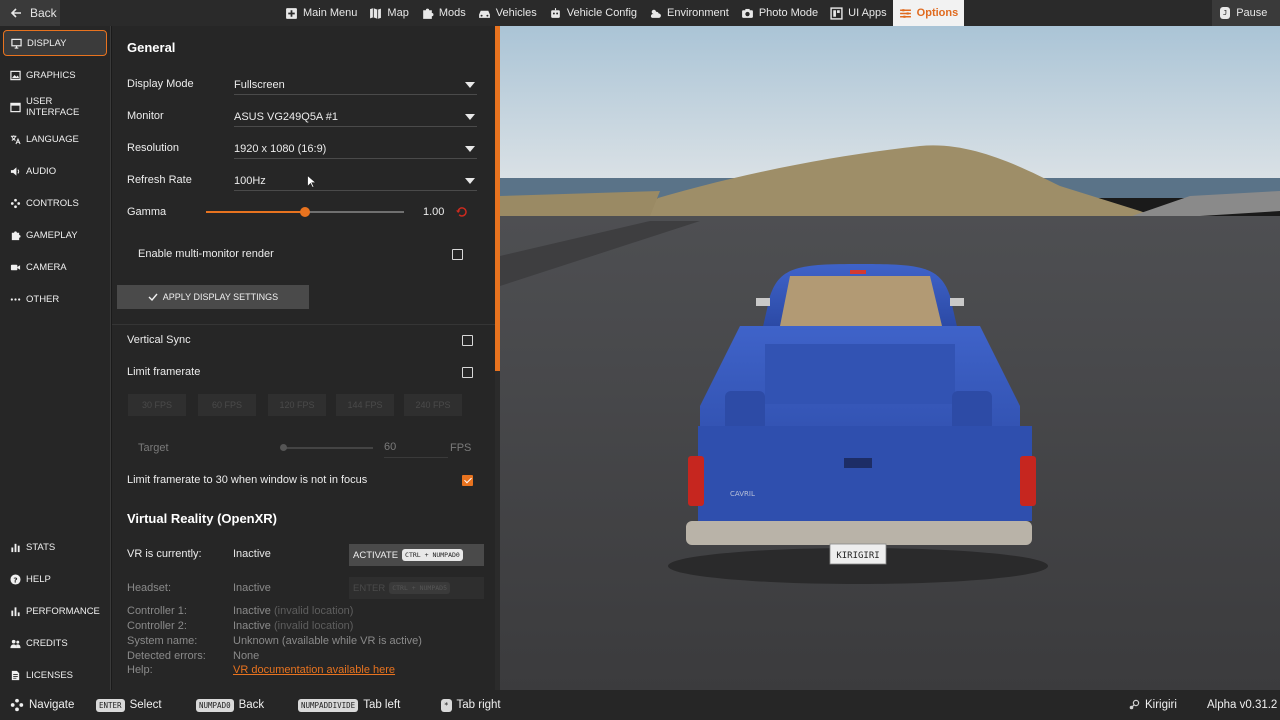  I want to click on tab-vehicles: Vehicles, so click(507, 13).